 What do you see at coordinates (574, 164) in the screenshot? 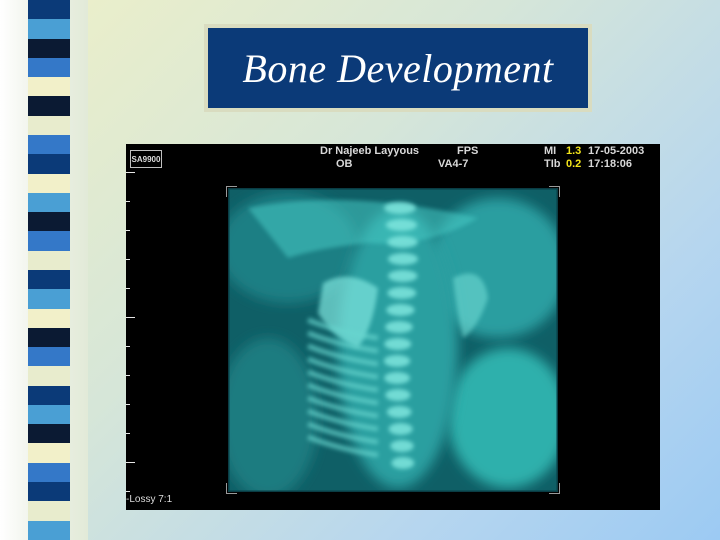
I see `tib-value: 0.2` at bounding box center [574, 164].